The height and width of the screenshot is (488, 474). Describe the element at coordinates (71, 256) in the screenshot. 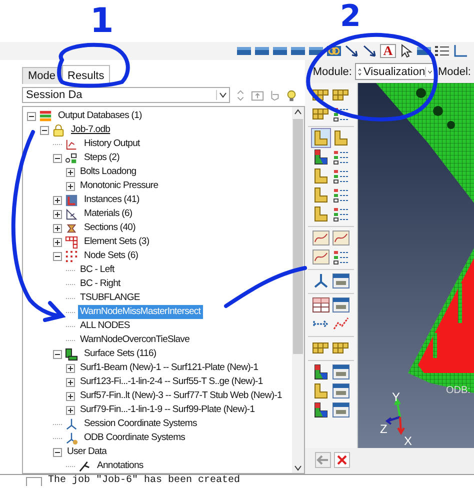

I see `node-dots-icon` at that location.